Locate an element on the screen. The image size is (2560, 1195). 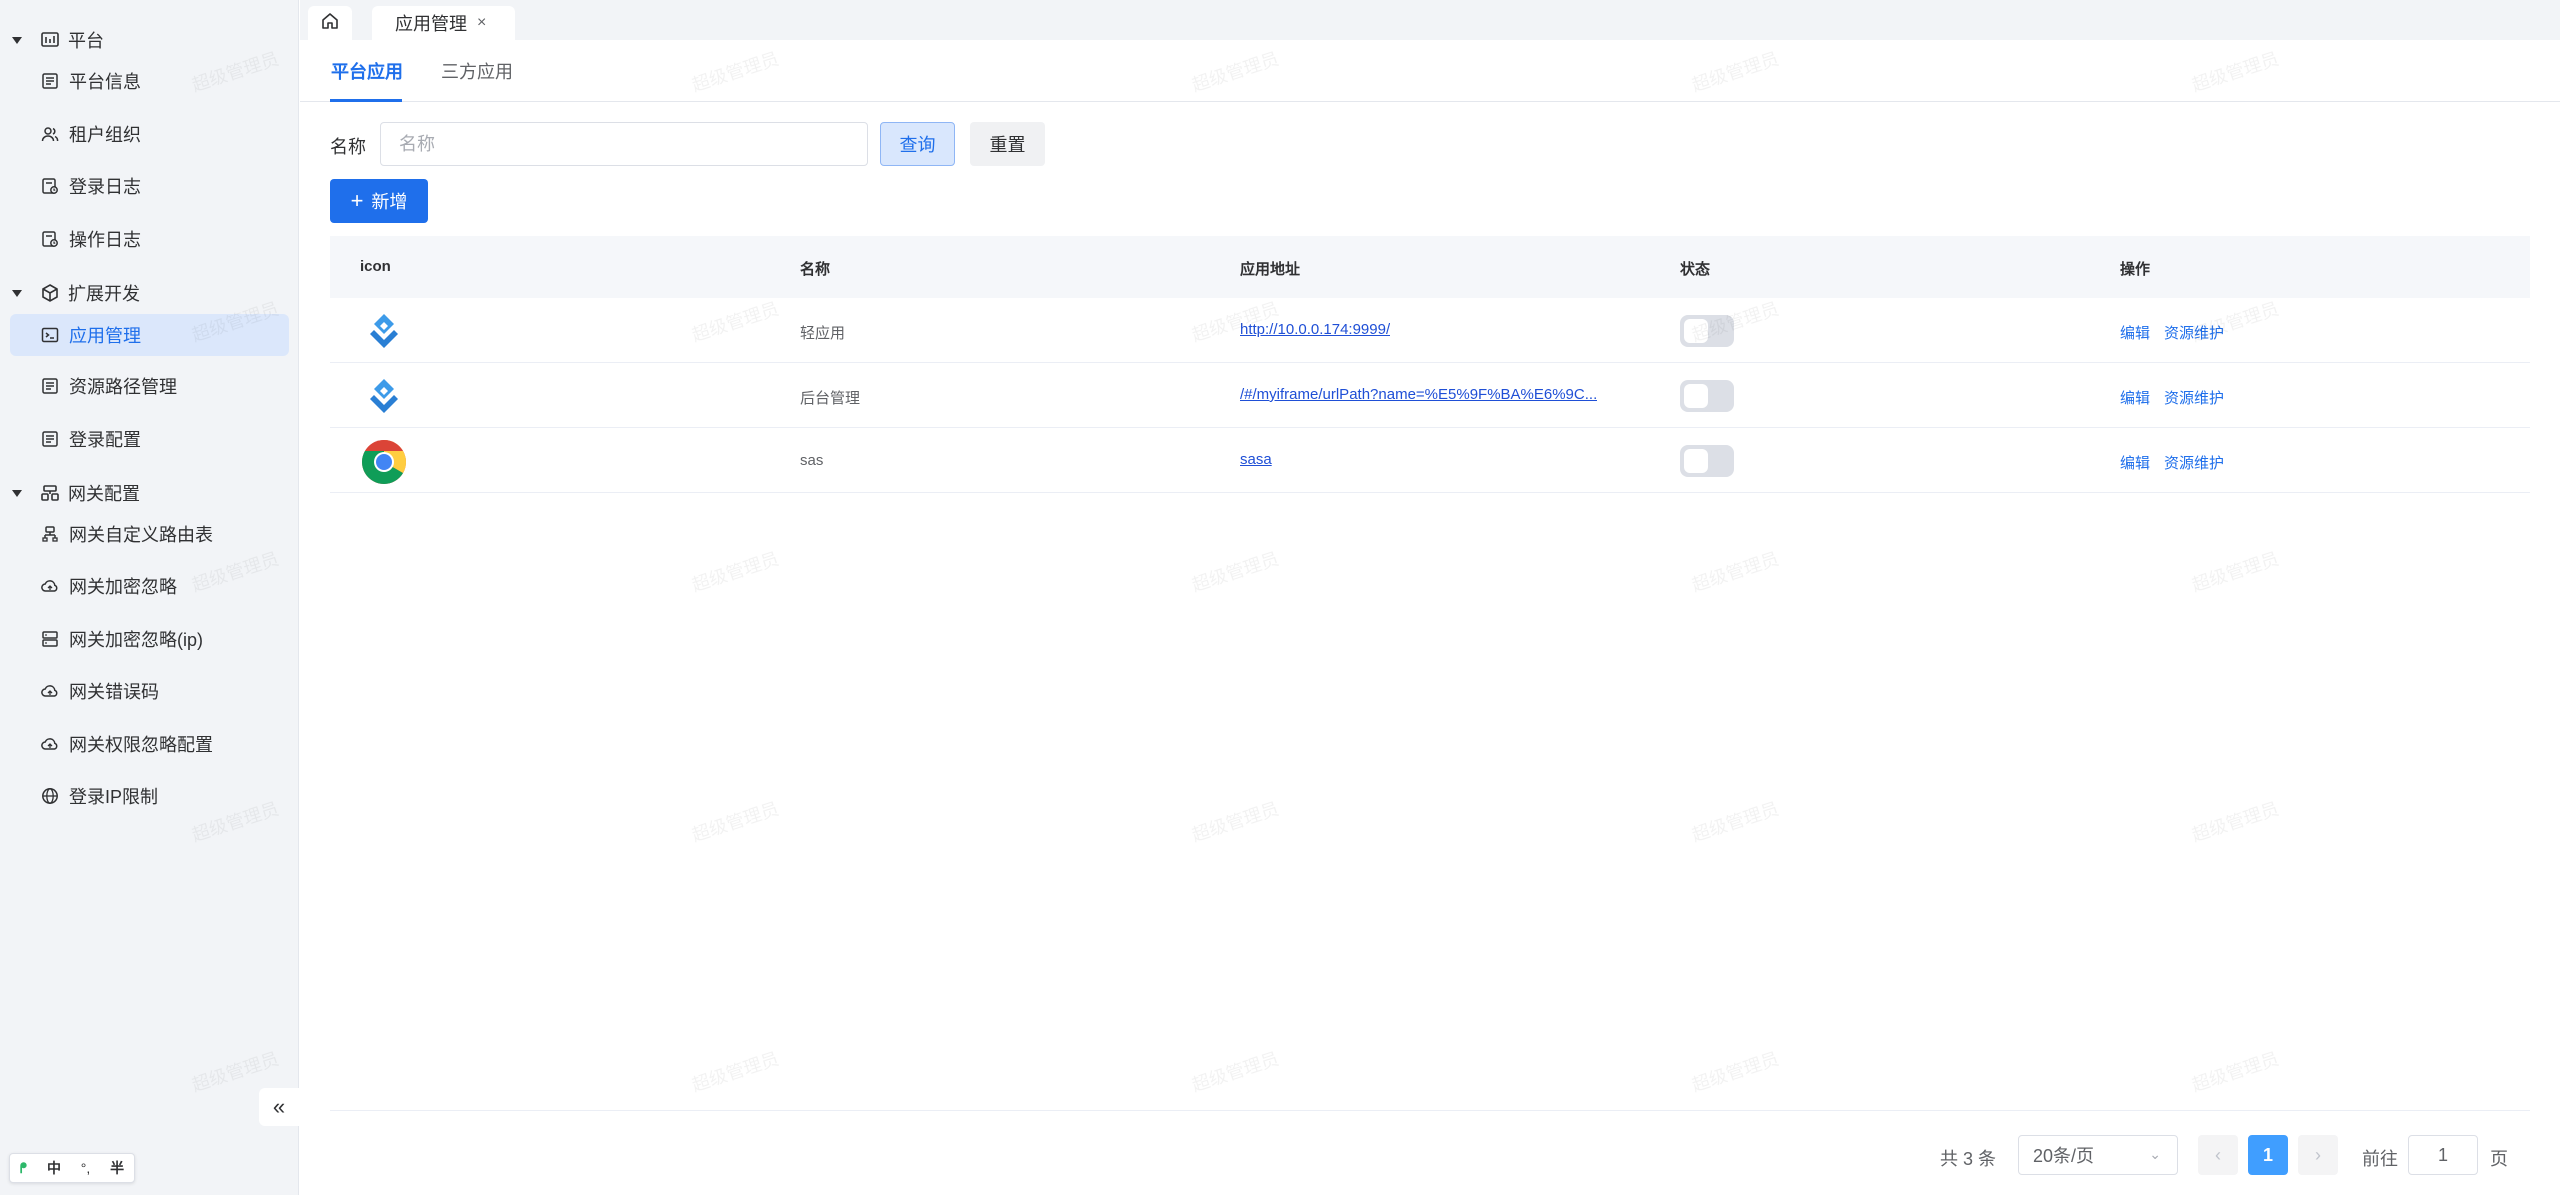
ime-lang-toggle: 中 is located at coordinates (54, 1168).